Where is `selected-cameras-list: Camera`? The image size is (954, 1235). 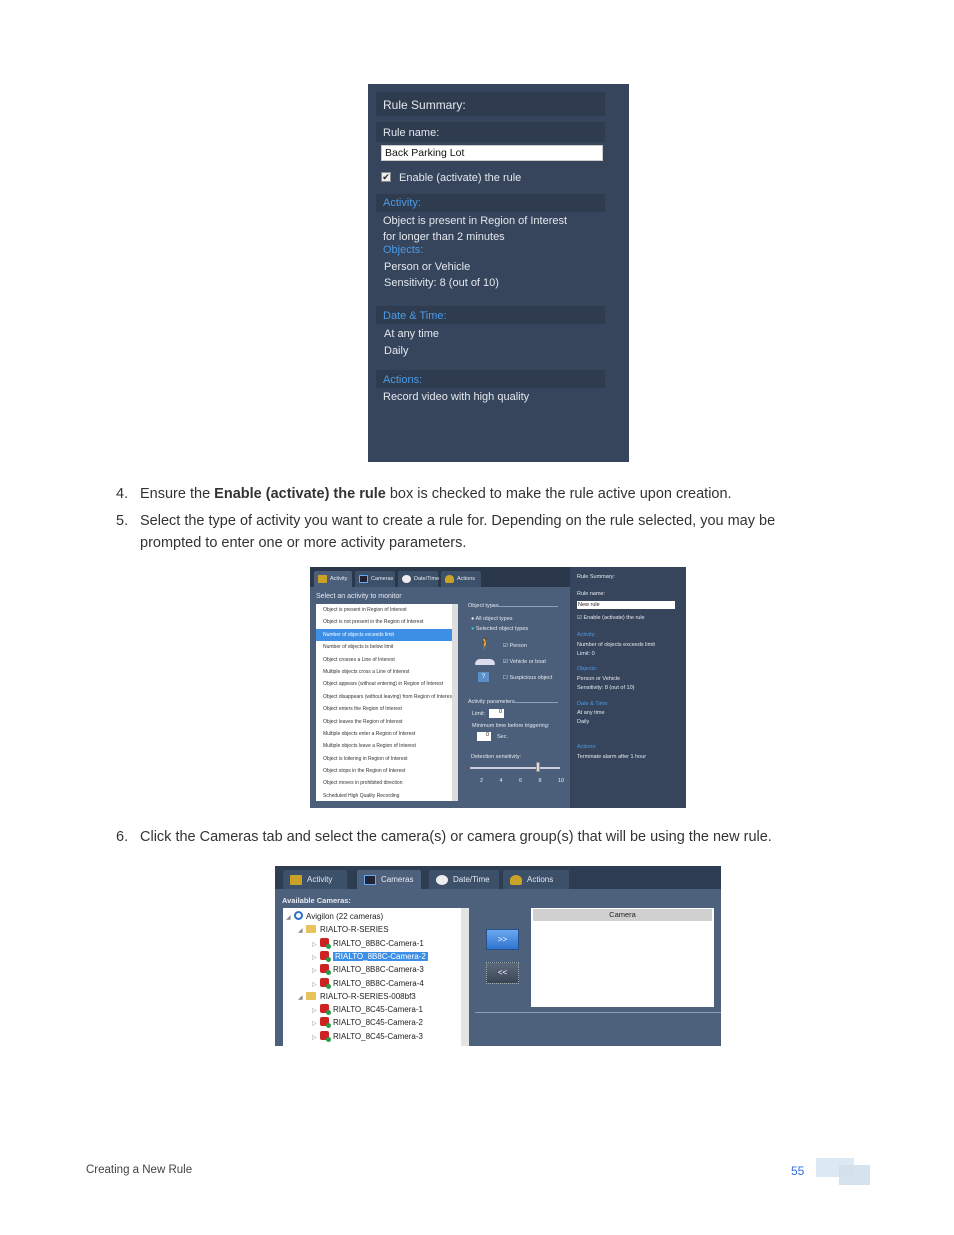
selected-cameras-list: Camera is located at coordinates (622, 957).